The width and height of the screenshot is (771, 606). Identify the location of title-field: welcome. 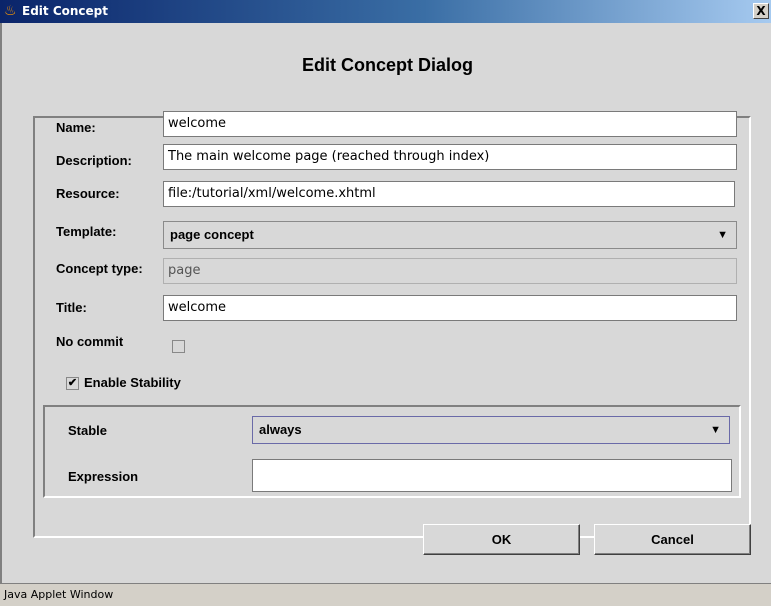
(450, 308).